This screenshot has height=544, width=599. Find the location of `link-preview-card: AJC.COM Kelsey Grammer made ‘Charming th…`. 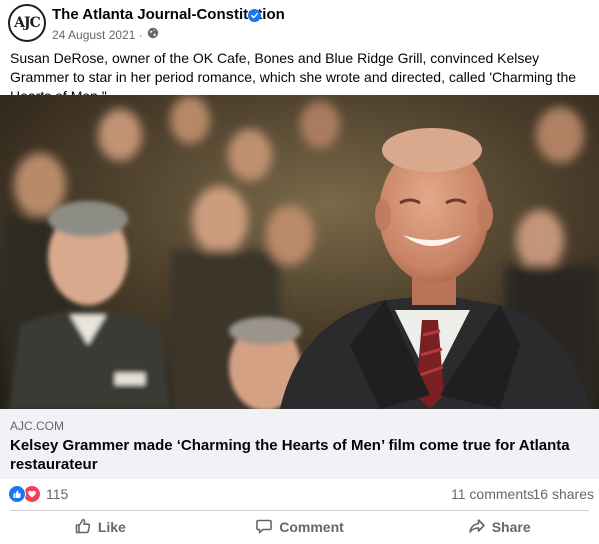

link-preview-card: AJC.COM Kelsey Grammer made ‘Charming th… is located at coordinates (299, 444).